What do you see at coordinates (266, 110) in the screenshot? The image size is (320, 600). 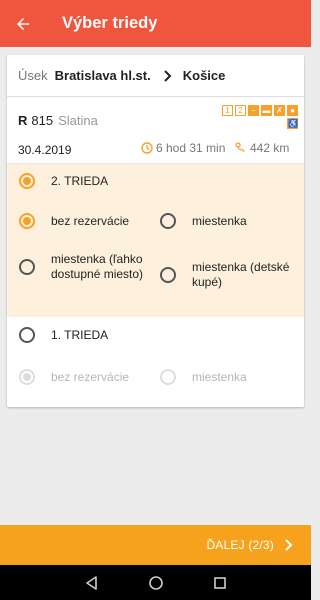 I see `bed-icon: ▬` at bounding box center [266, 110].